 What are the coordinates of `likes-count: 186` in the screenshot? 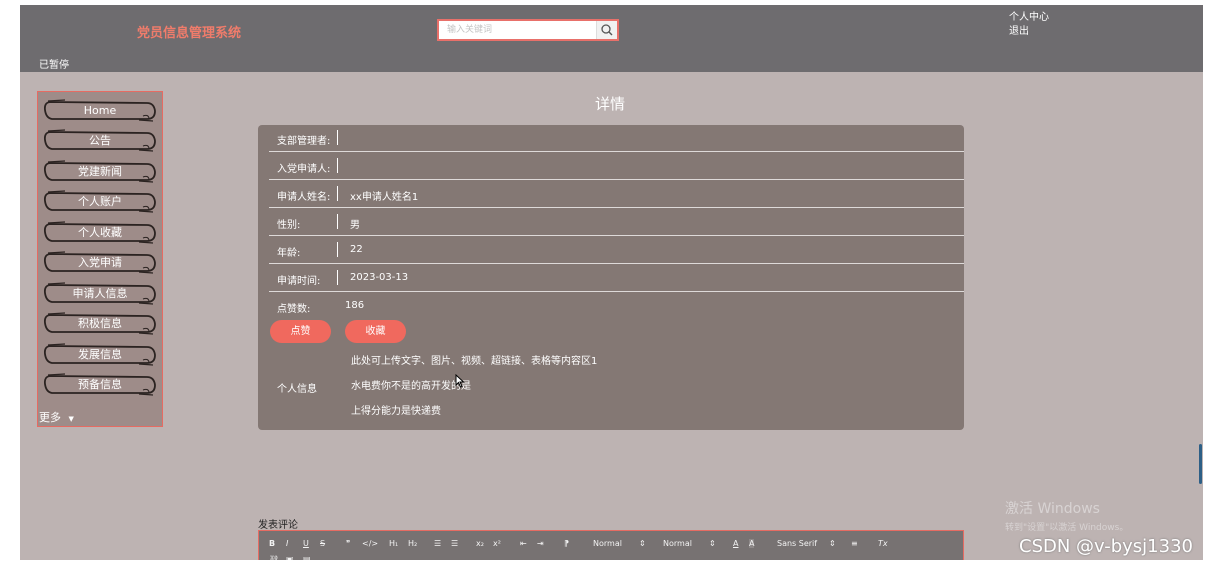 It's located at (355, 305).